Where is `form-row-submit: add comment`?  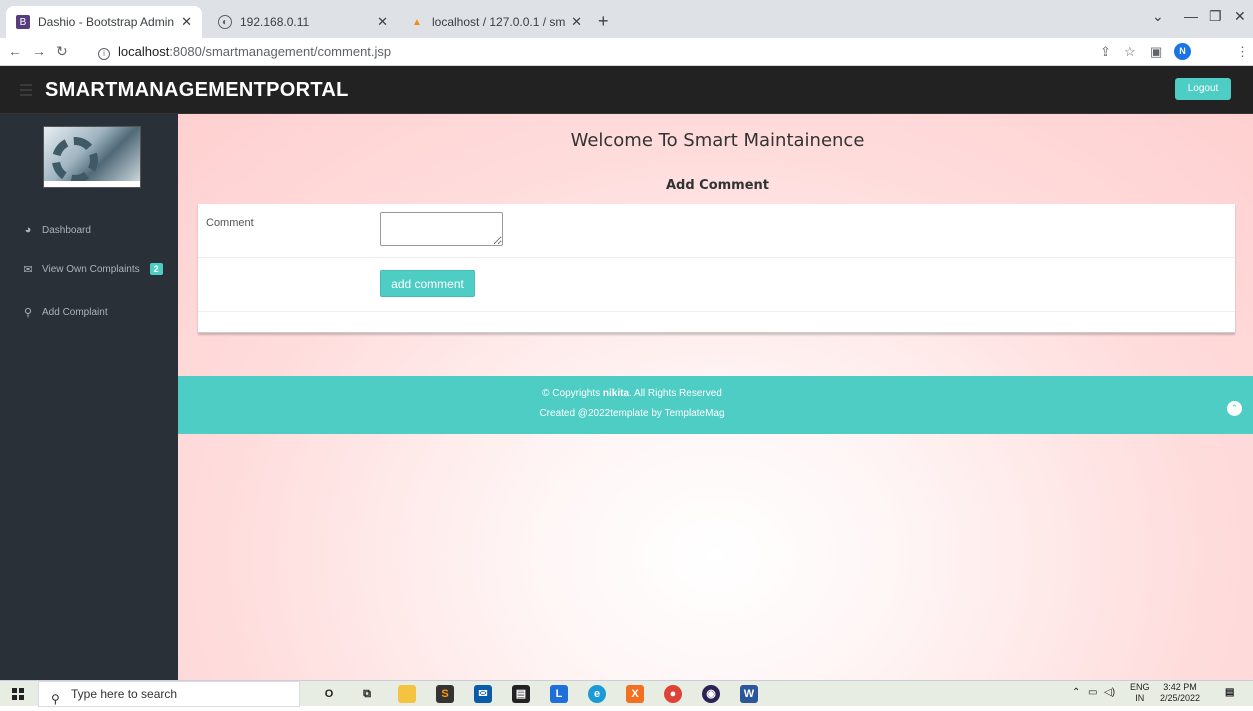 form-row-submit: add comment is located at coordinates (716, 285).